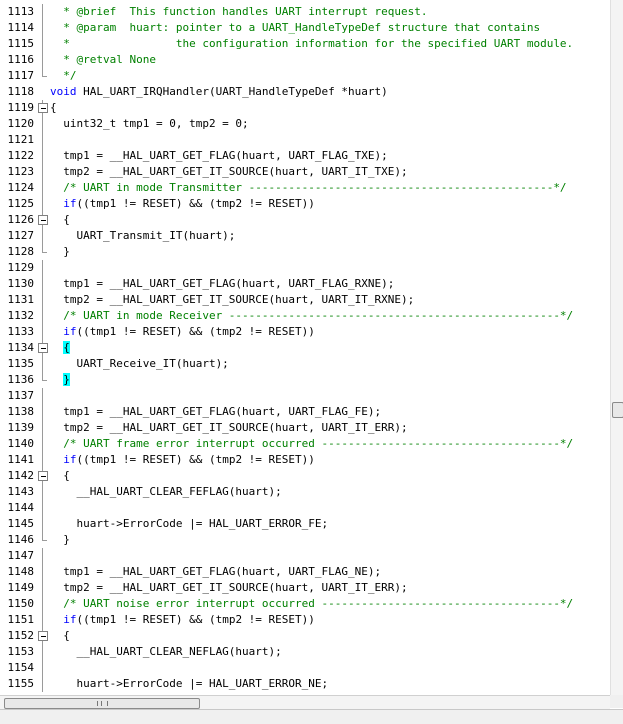 The height and width of the screenshot is (724, 623). I want to click on code-keyword: if, so click(70, 331).